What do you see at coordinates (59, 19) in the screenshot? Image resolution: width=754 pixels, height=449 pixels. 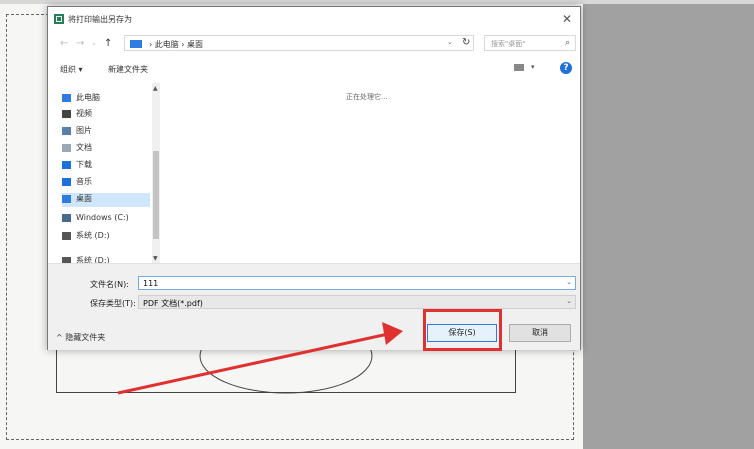 I see `app-icon` at bounding box center [59, 19].